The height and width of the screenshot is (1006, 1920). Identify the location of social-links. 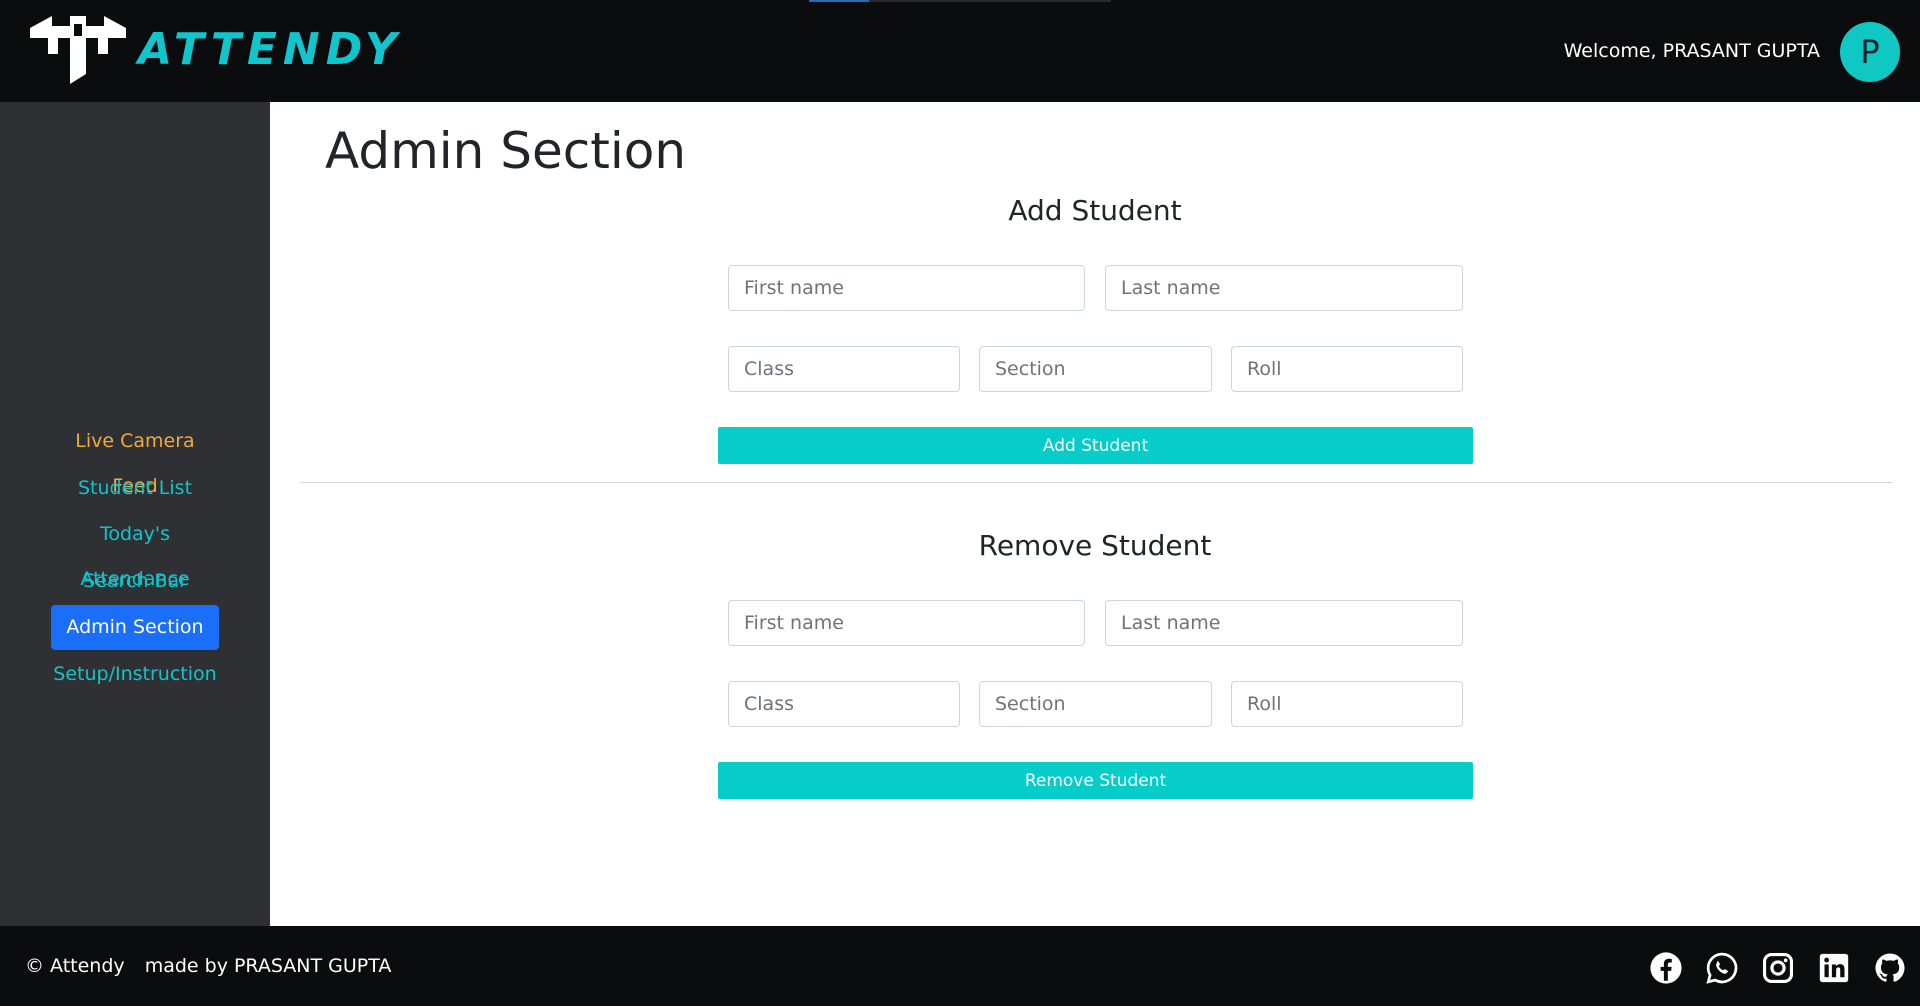
(1778, 968).